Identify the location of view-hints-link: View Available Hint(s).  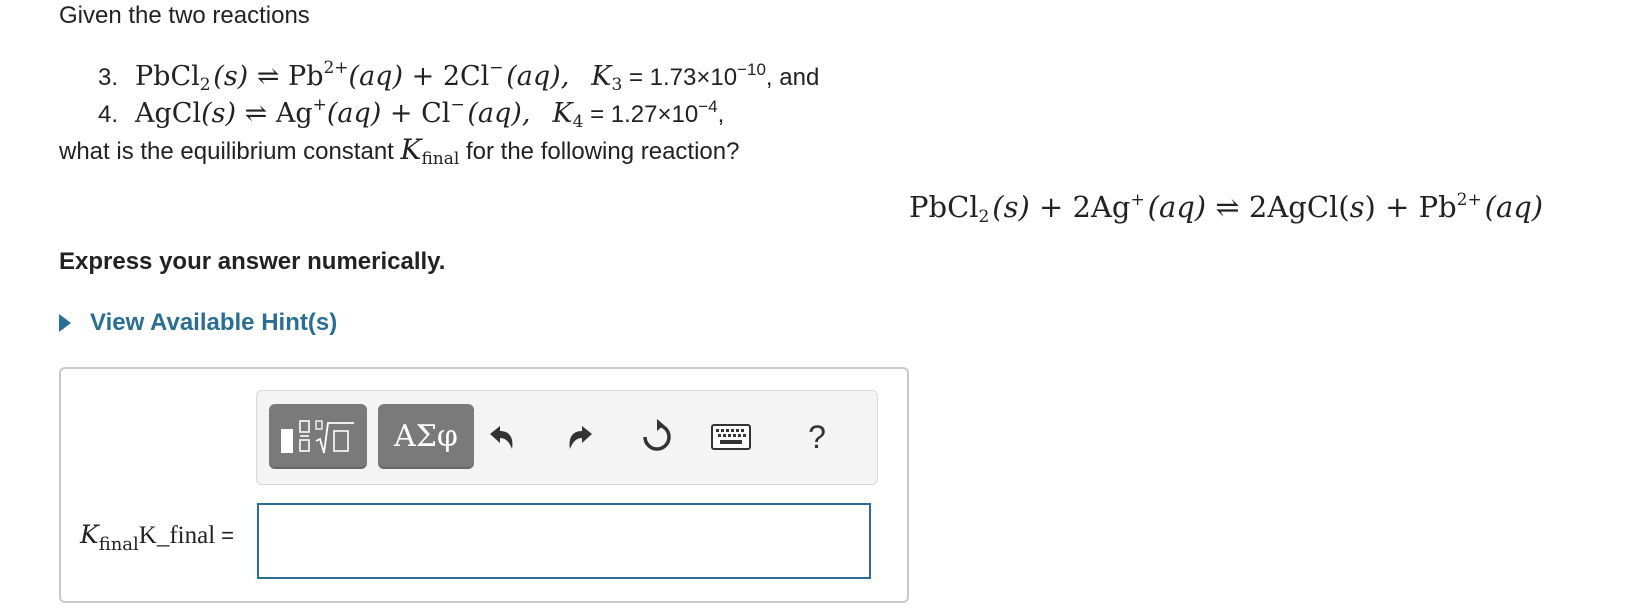
(198, 323).